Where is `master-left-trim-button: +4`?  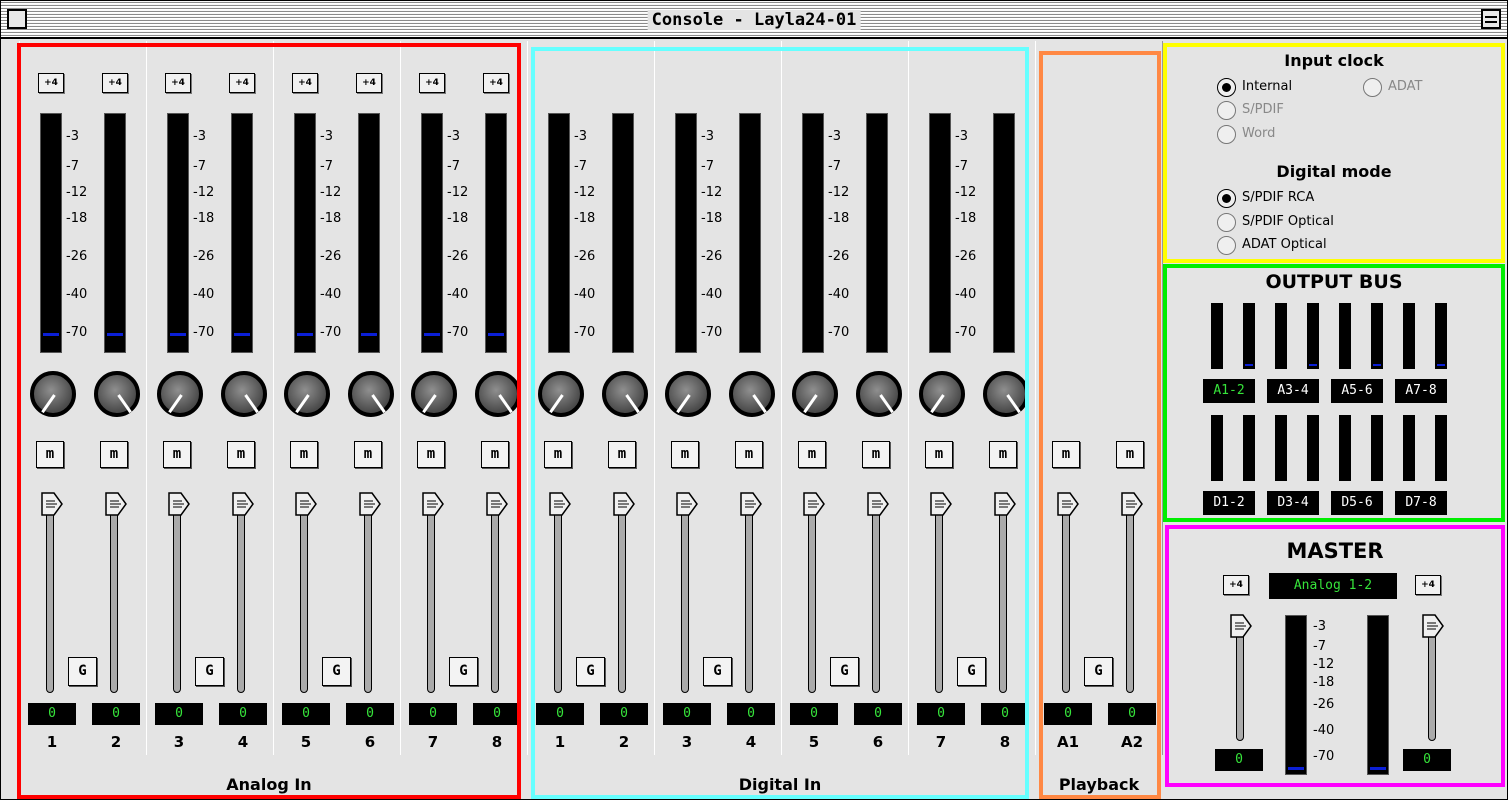
master-left-trim-button: +4 is located at coordinates (1236, 585).